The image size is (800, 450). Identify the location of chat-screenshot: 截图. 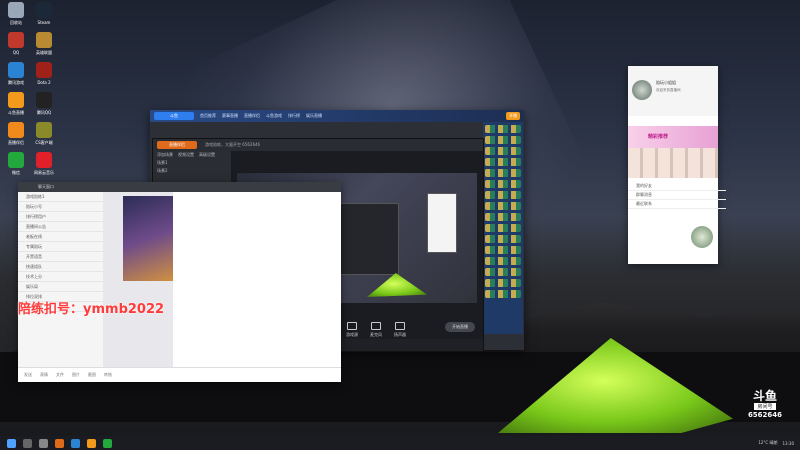
(92, 375).